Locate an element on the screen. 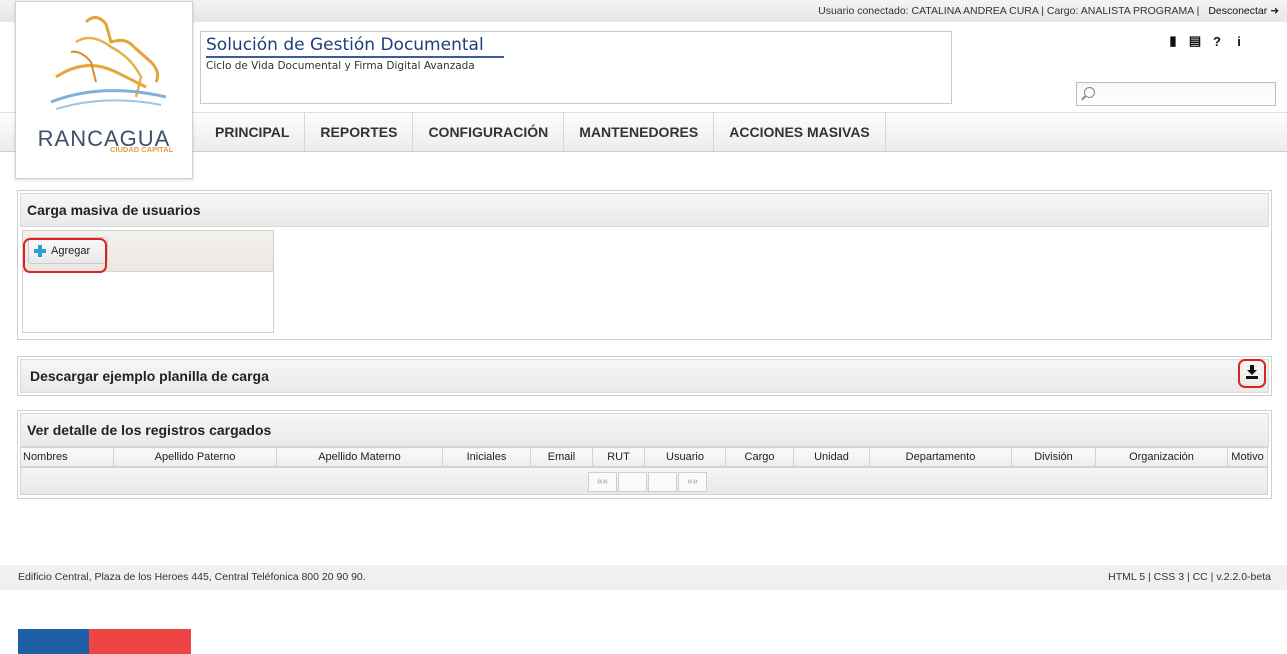 Image resolution: width=1287 pixels, height=654 pixels. logout-link: Desconectar ➜ is located at coordinates (1243, 11).